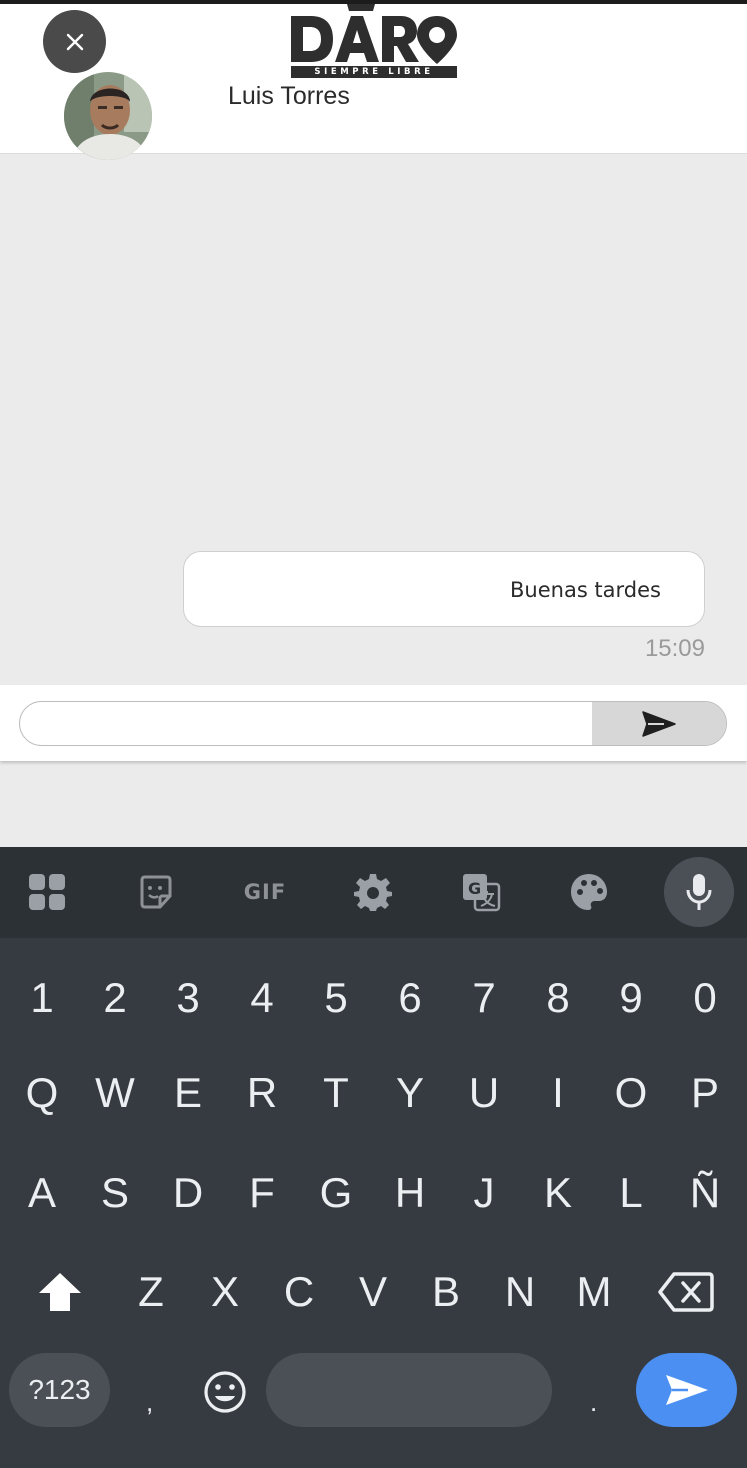  I want to click on apps-grid-icon, so click(47, 892).